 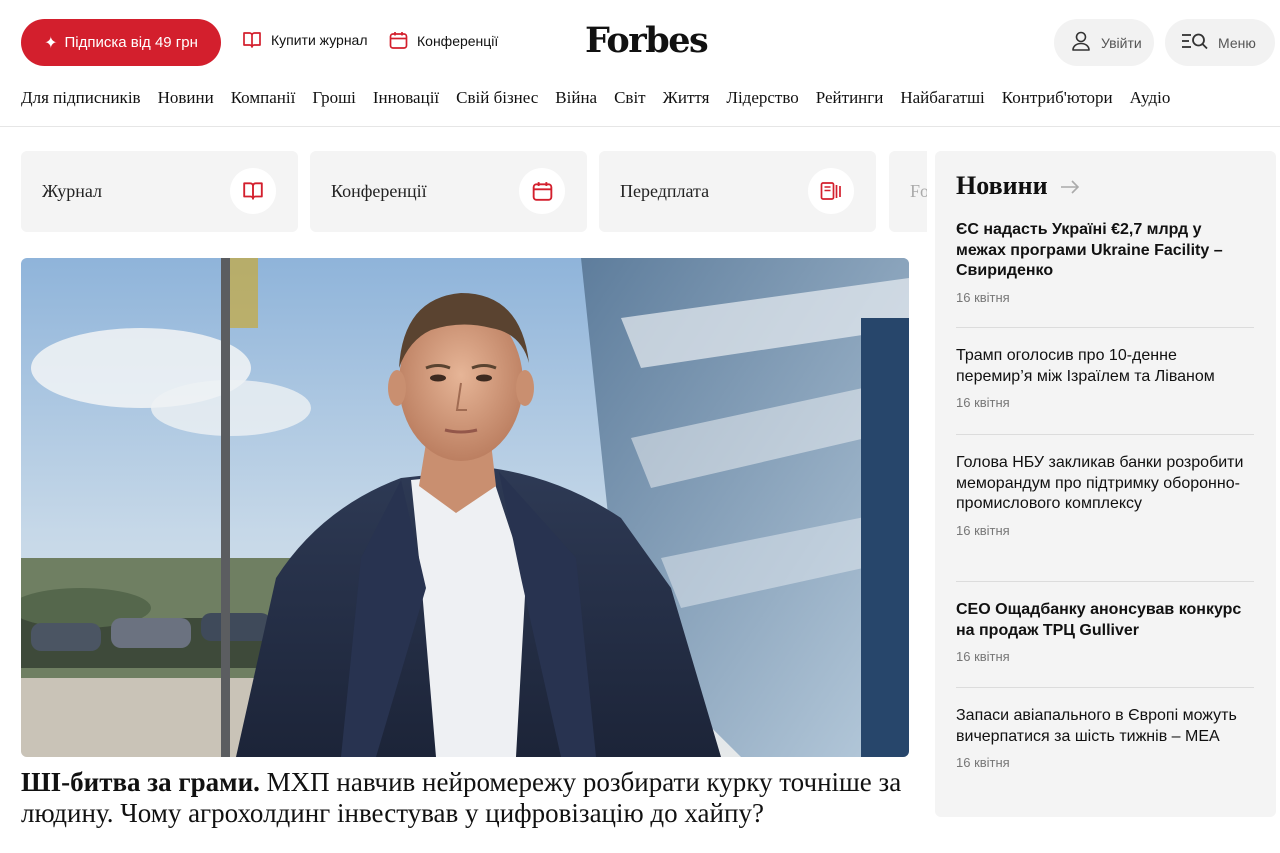 I want to click on nav-item: Новини, so click(x=186, y=100).